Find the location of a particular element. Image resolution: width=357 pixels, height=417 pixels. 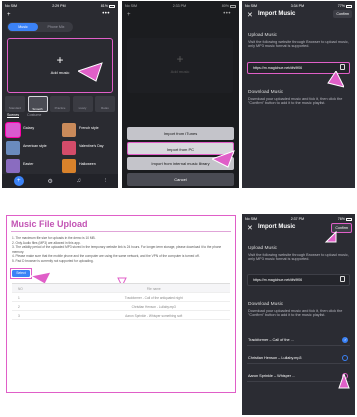

scene-label: French style is located at coordinates (89, 128).